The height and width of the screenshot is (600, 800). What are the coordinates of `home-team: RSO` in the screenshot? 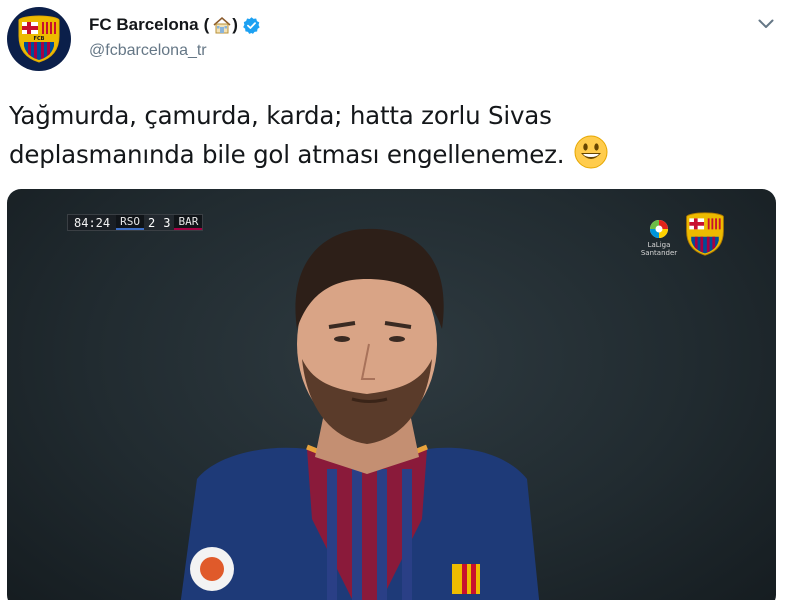 It's located at (130, 222).